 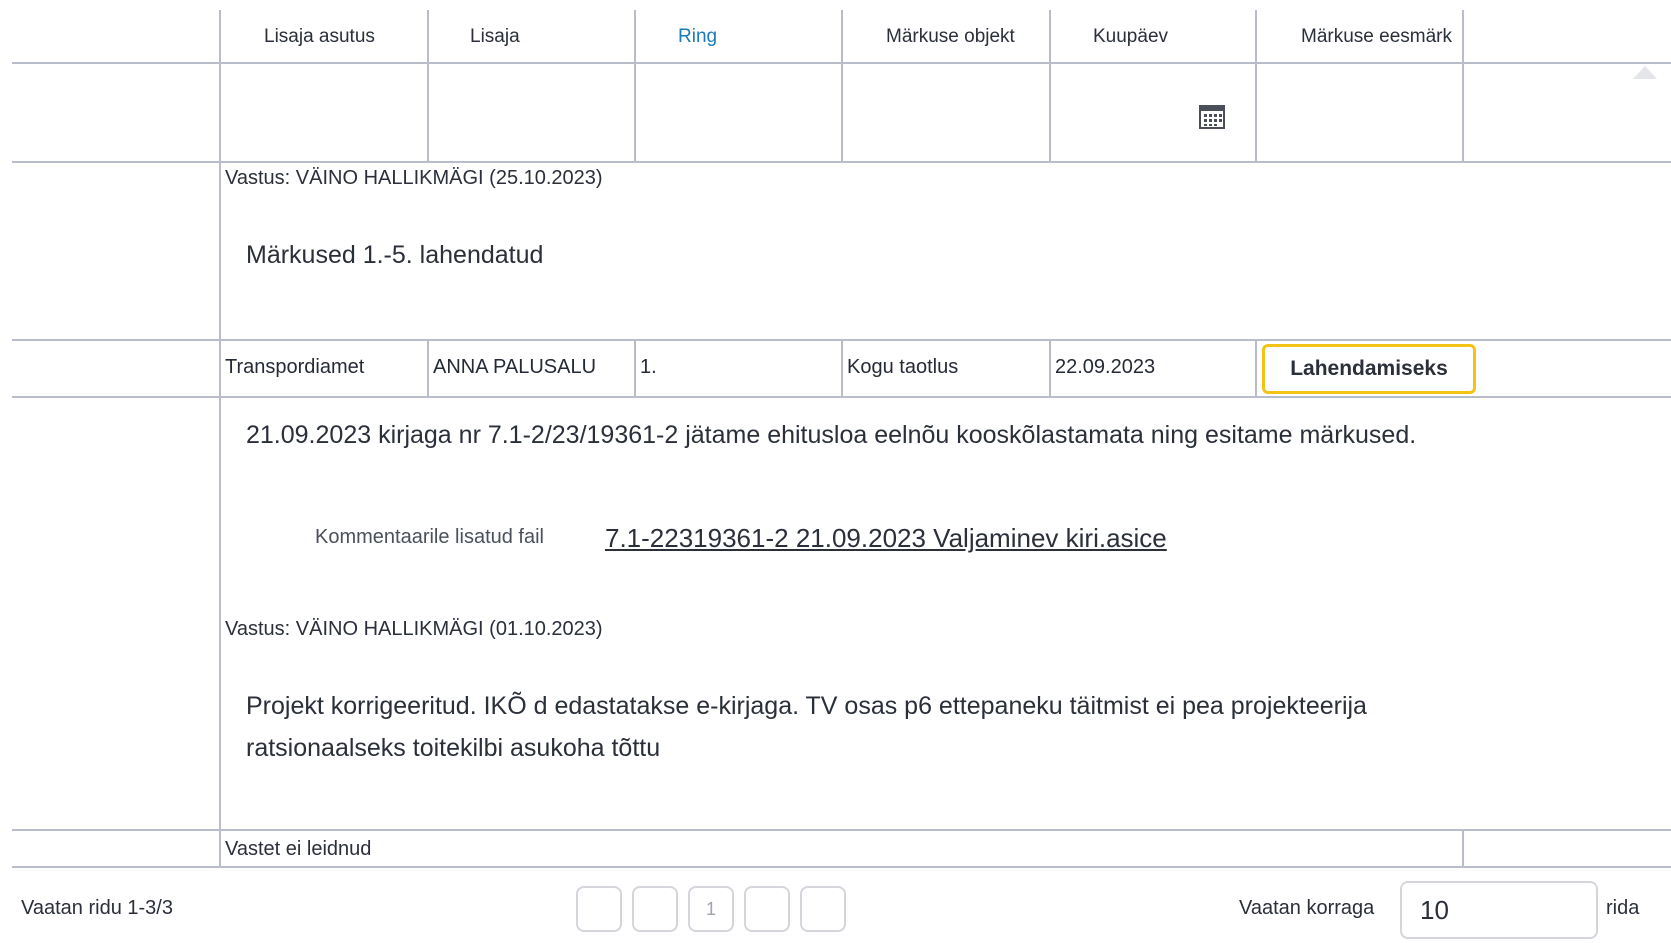 I want to click on answer-text: Märkused 1.-5. lahendatud, so click(x=395, y=255).